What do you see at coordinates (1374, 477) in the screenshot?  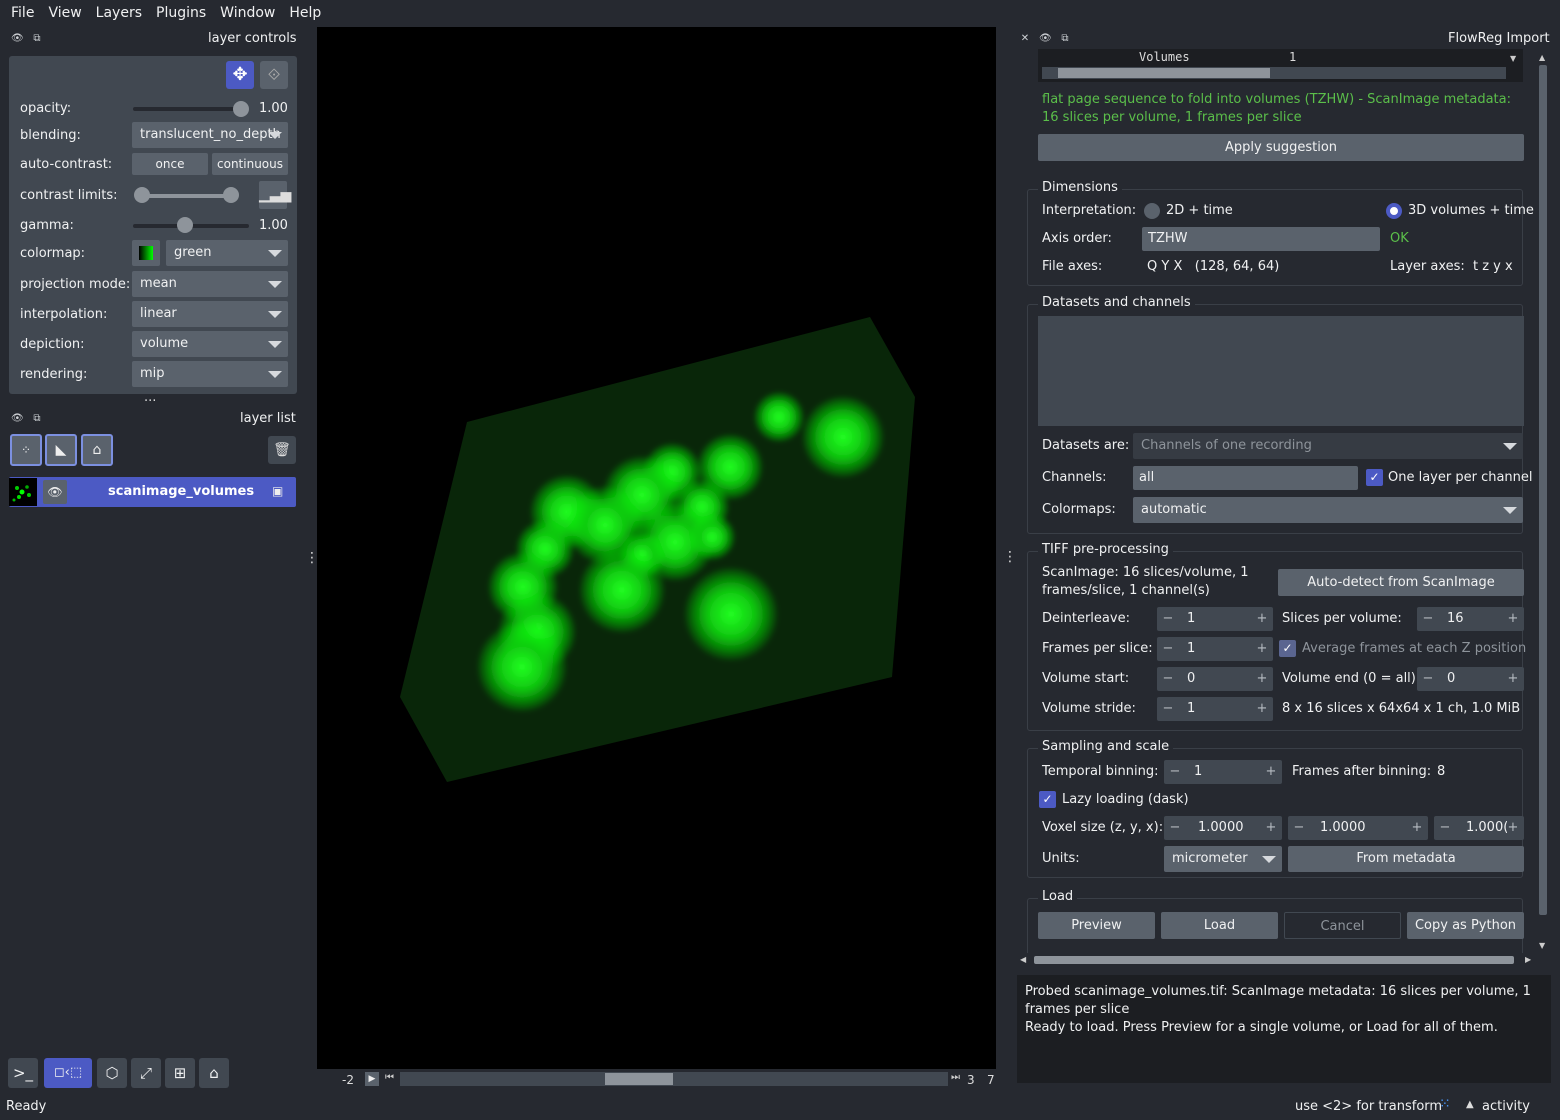 I see `one-layer-checkbox: ✓` at bounding box center [1374, 477].